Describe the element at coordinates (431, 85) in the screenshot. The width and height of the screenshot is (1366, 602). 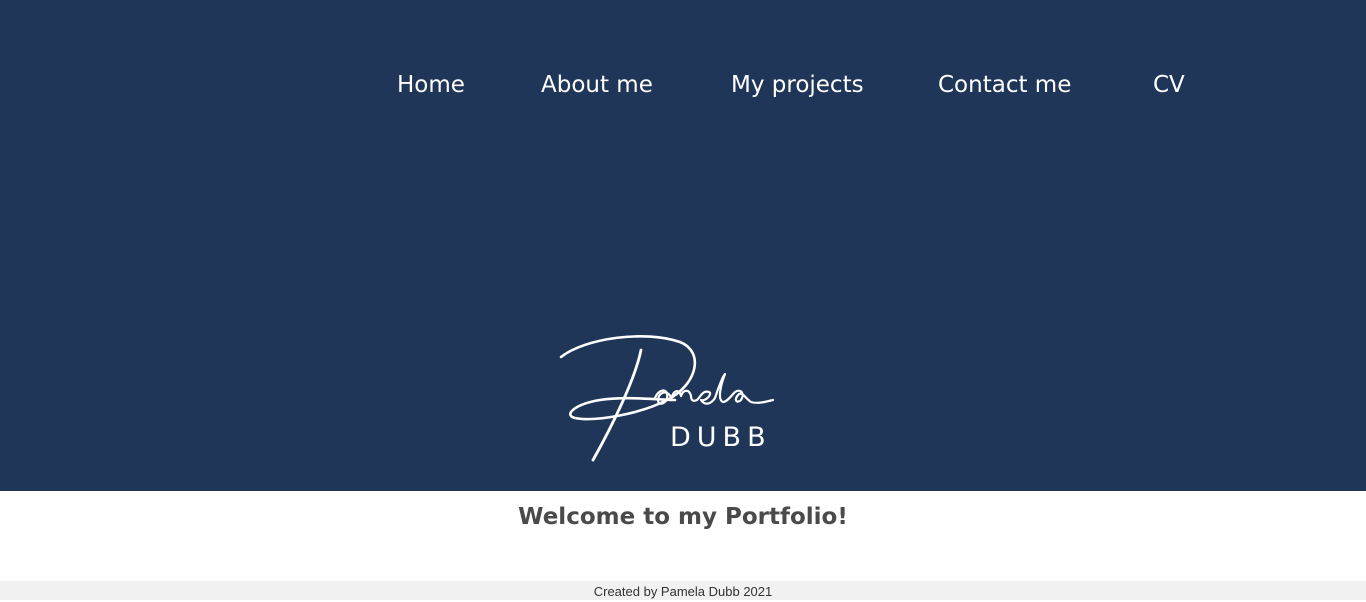
I see `nav-item-home: Home` at that location.